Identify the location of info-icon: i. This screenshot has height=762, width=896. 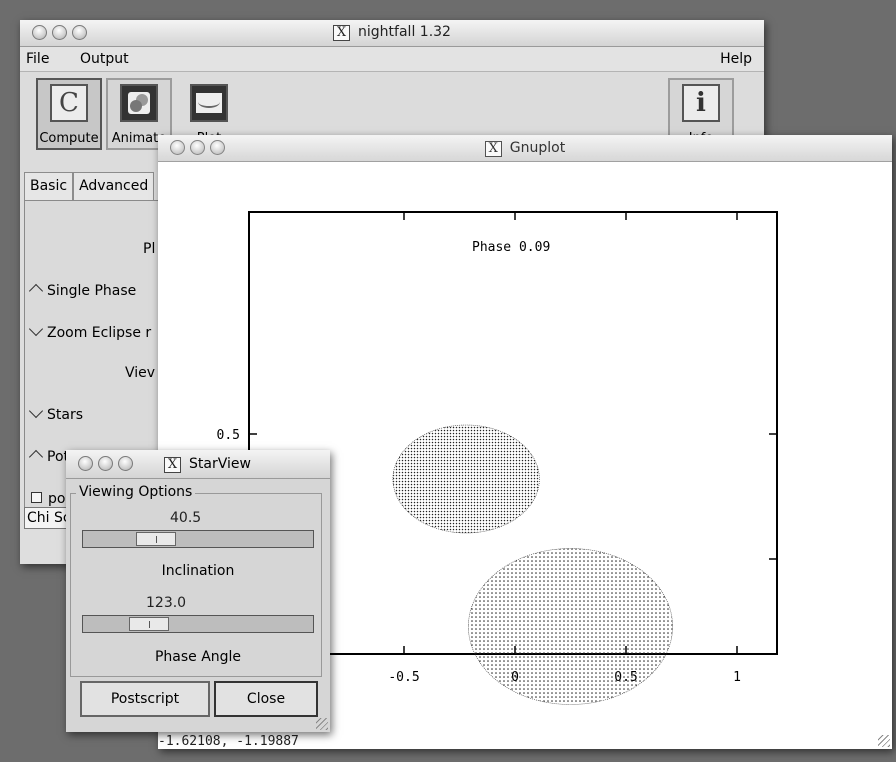
(701, 103).